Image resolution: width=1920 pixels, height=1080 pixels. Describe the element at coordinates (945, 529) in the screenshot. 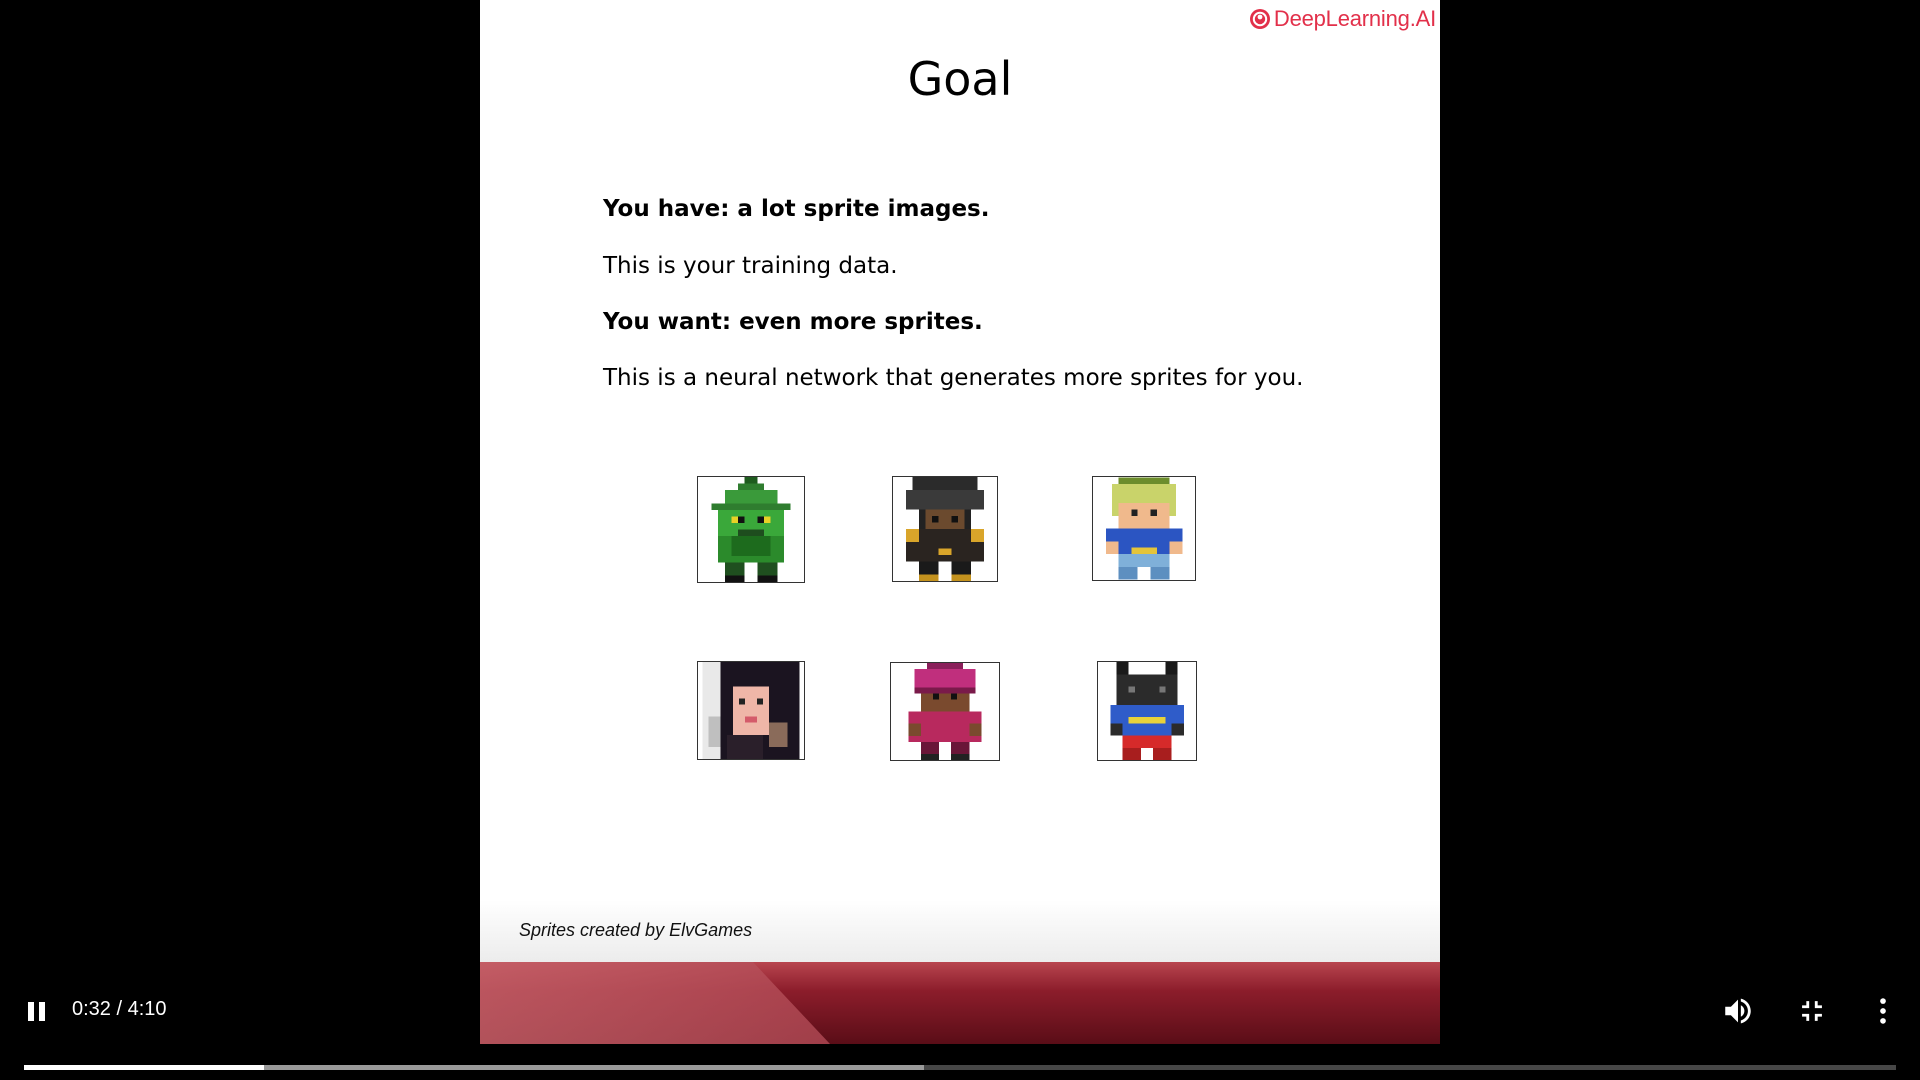

I see `dark-hooded-sprite` at that location.